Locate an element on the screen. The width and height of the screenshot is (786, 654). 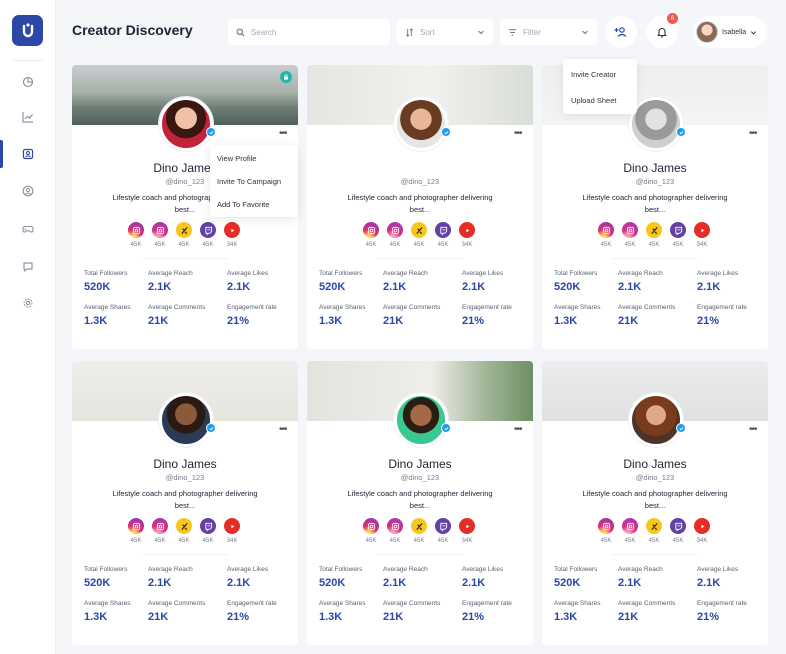
menu-item-invite-to-campaign: Invite To Campaign is located at coordinates (249, 181).